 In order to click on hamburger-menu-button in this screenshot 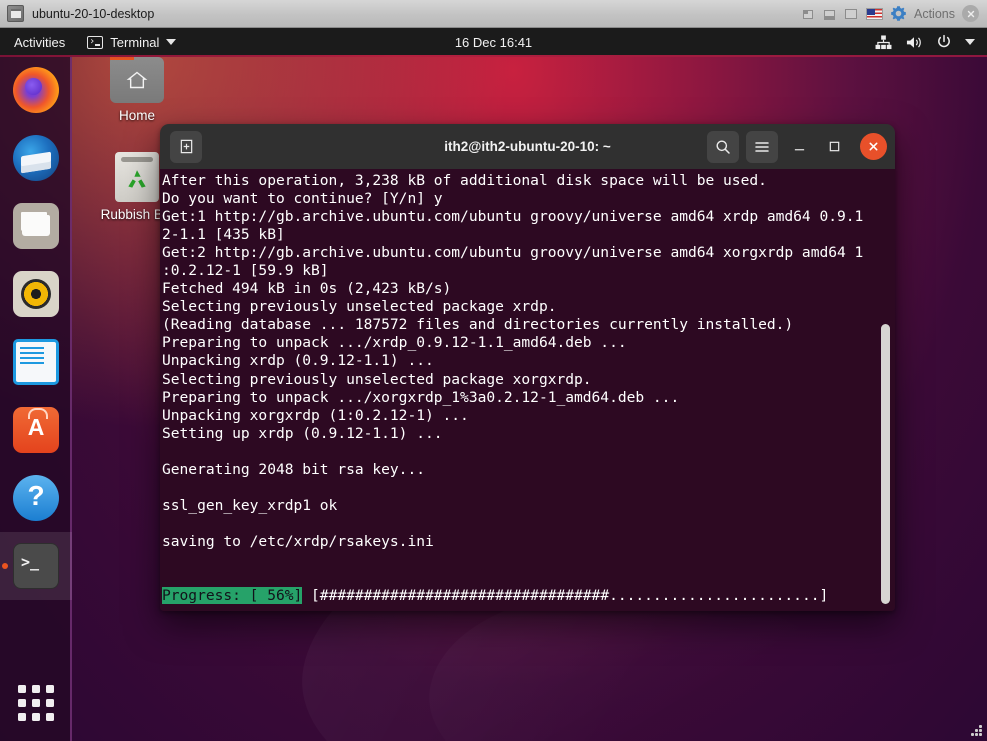, I will do `click(762, 146)`.